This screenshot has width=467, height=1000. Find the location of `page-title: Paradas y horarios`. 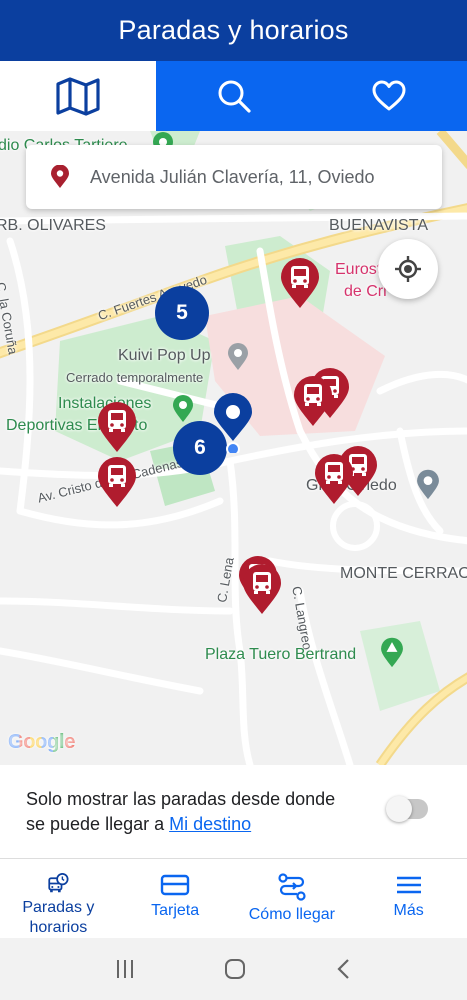

page-title: Paradas y horarios is located at coordinates (233, 30).